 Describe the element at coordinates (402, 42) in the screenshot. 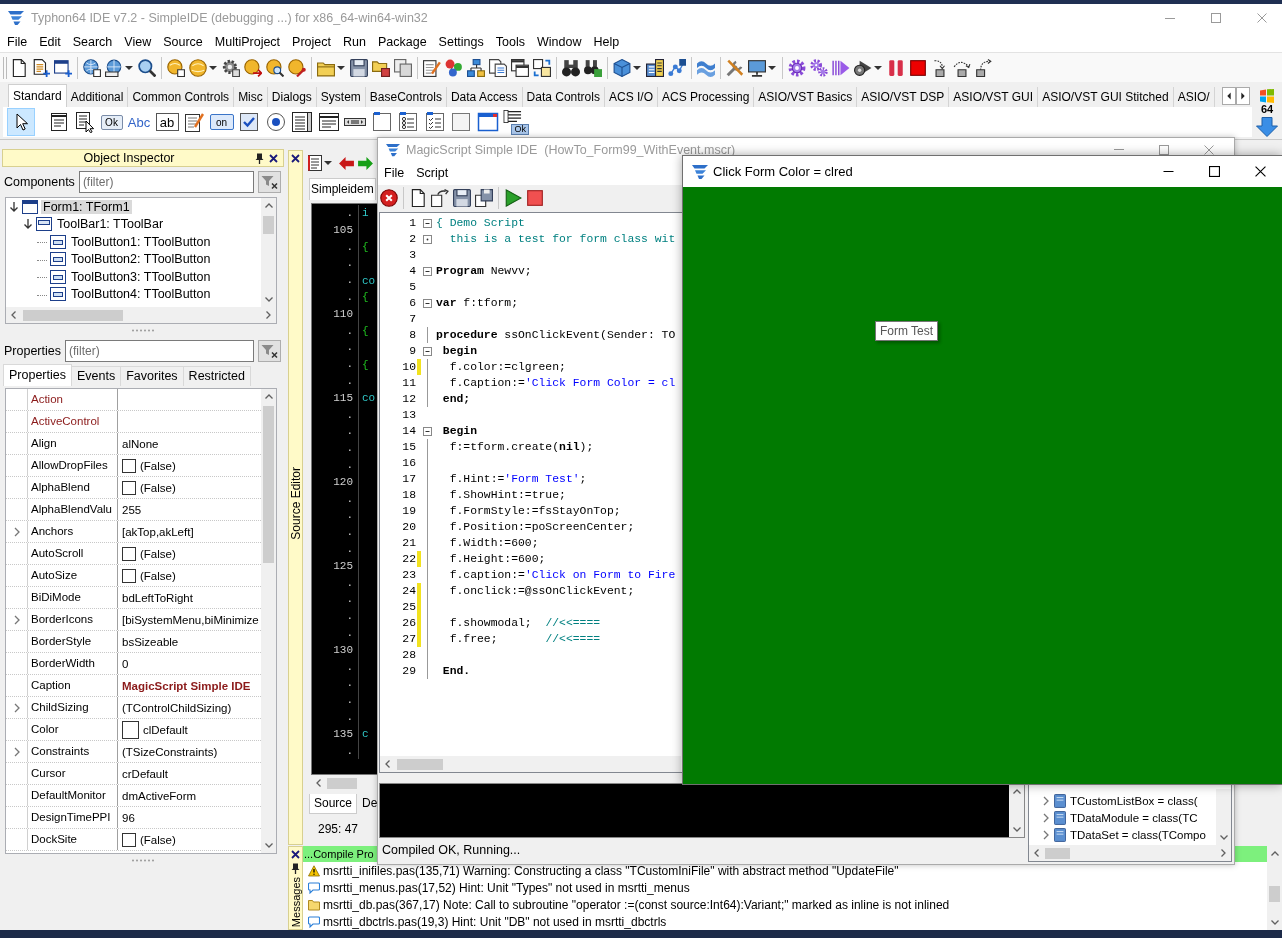

I see `menu-item: Package` at that location.